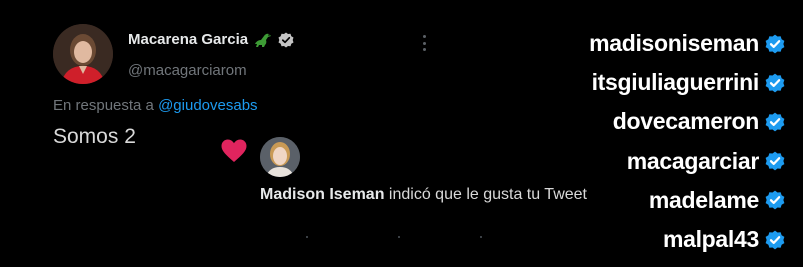  I want to click on username-label: itsgiuliaguerrini, so click(675, 82).